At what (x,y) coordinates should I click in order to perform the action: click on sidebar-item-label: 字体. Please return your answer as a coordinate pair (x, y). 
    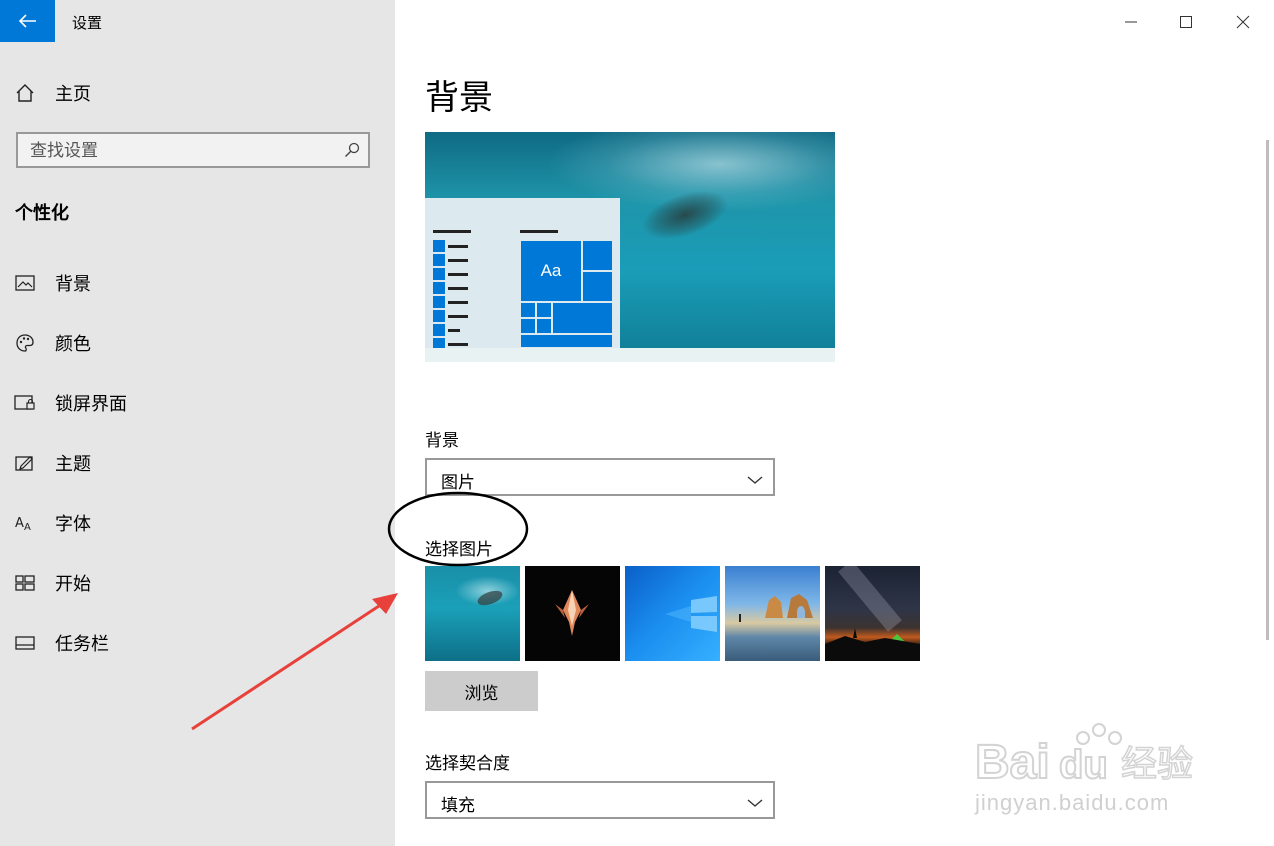
    Looking at the image, I should click on (73, 524).